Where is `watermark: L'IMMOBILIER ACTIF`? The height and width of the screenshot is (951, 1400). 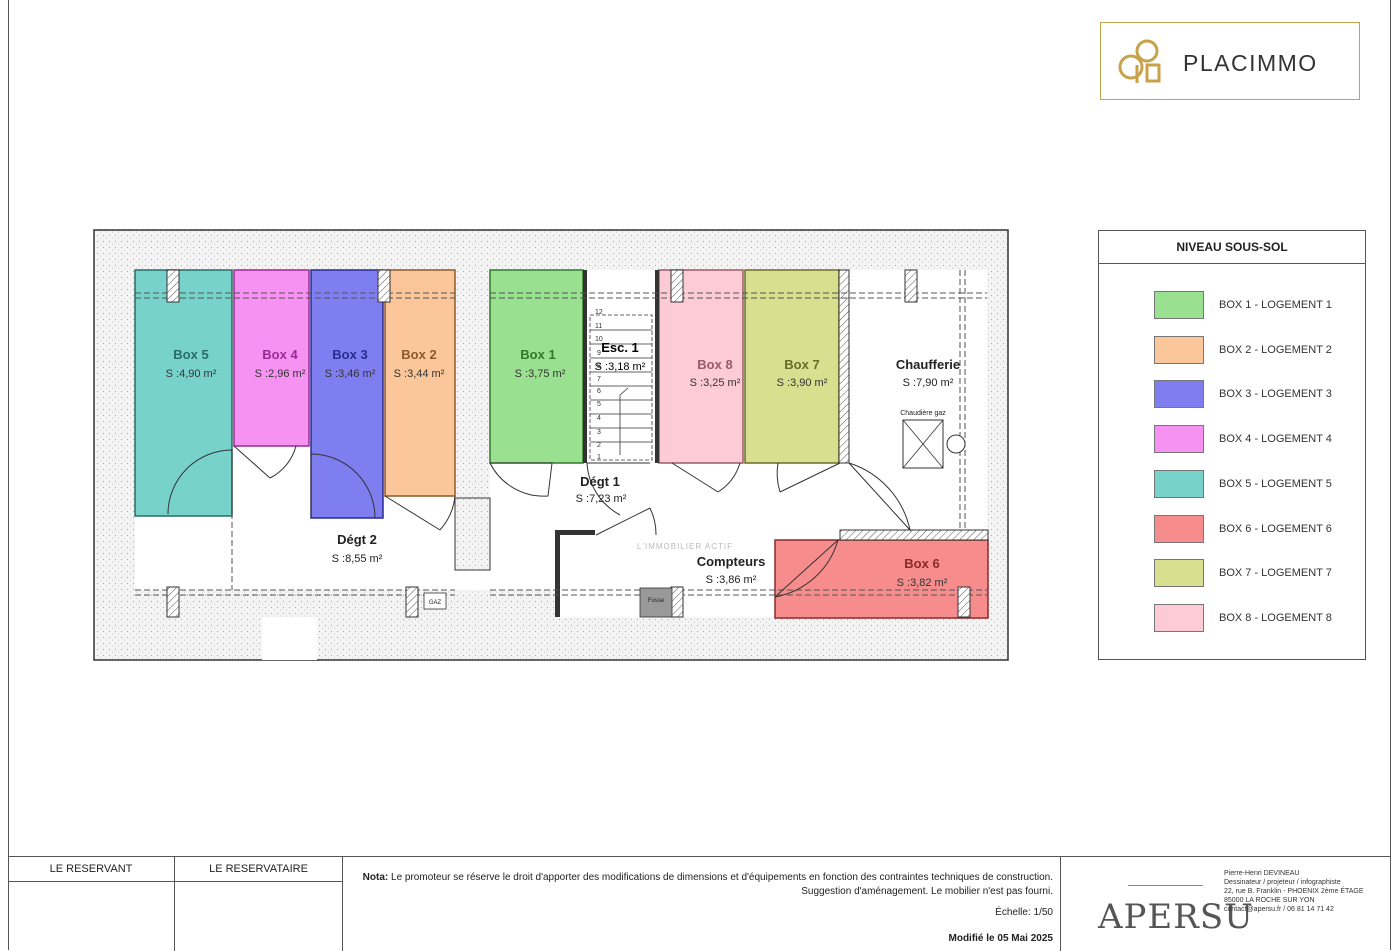
watermark: L'IMMOBILIER ACTIF is located at coordinates (685, 546).